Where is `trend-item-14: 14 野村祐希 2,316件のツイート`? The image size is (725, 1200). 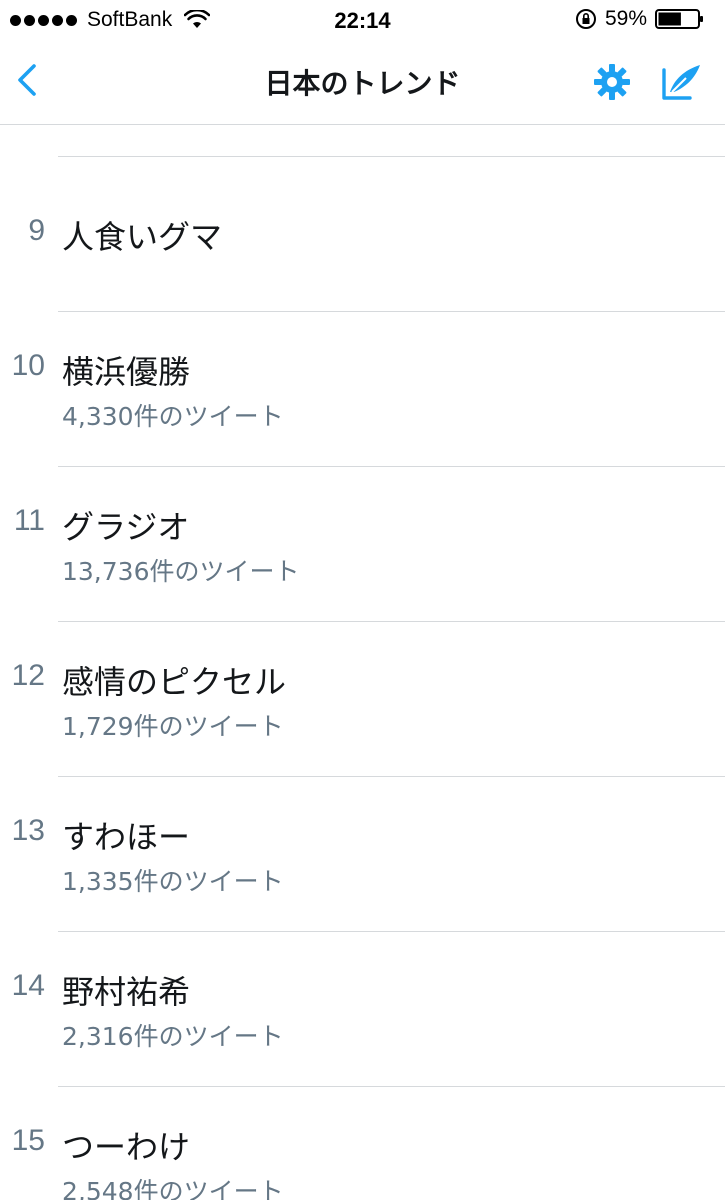 trend-item-14: 14 野村祐希 2,316件のツイート is located at coordinates (362, 1008).